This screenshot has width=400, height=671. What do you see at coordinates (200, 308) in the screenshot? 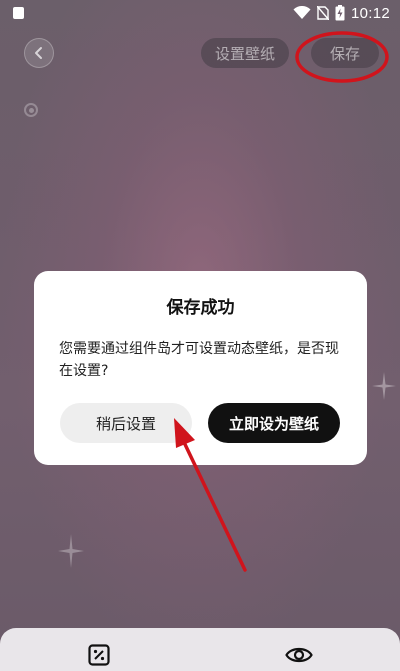
I see `dialog-title: 保存成功` at bounding box center [200, 308].